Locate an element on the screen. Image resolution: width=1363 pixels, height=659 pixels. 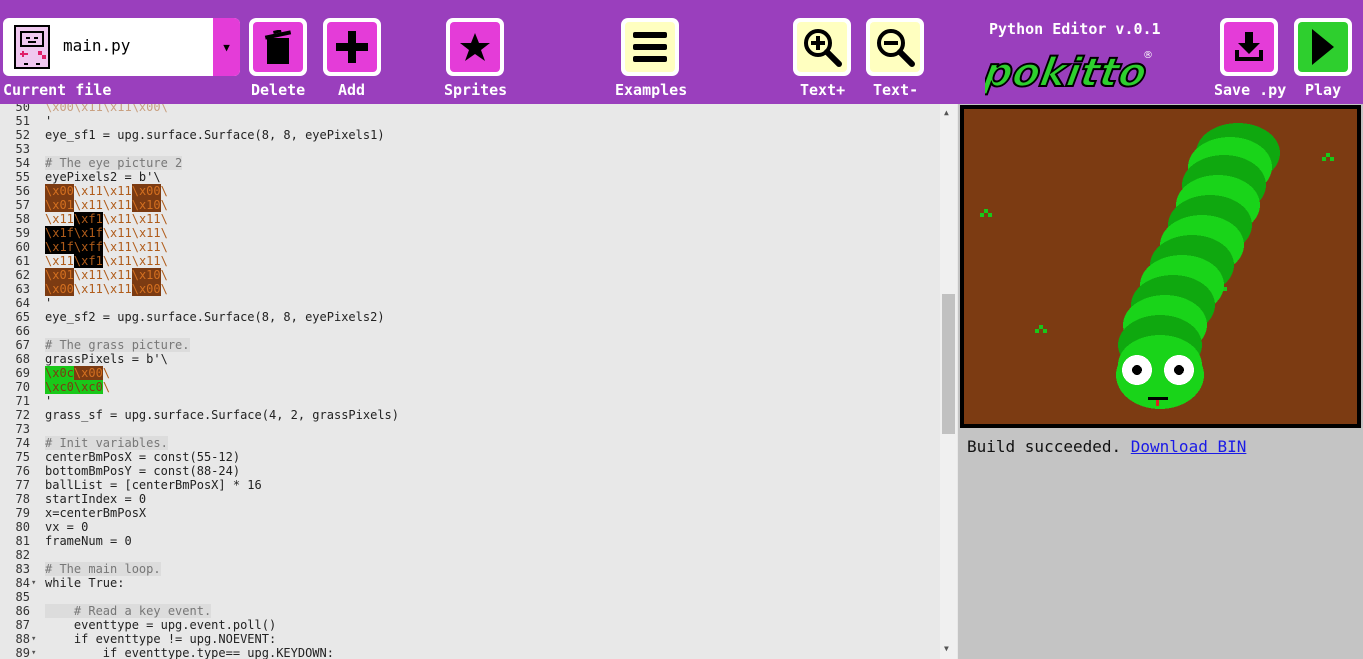
scroll-down-arrow-icon: ▼ is located at coordinates (946, 648).